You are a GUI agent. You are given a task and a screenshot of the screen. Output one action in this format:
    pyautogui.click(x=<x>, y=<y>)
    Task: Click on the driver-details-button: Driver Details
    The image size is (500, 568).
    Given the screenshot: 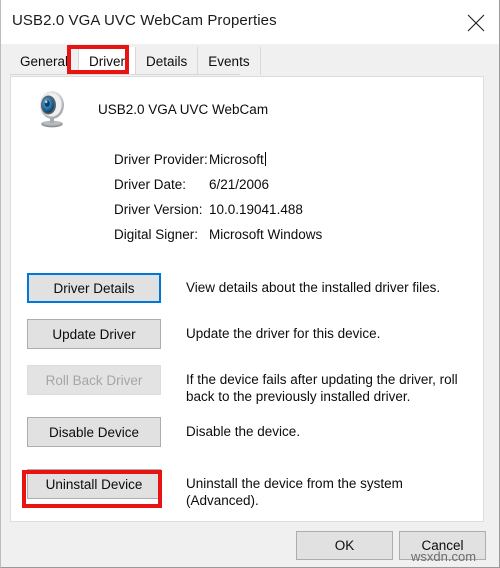 What is the action you would take?
    pyautogui.click(x=94, y=288)
    